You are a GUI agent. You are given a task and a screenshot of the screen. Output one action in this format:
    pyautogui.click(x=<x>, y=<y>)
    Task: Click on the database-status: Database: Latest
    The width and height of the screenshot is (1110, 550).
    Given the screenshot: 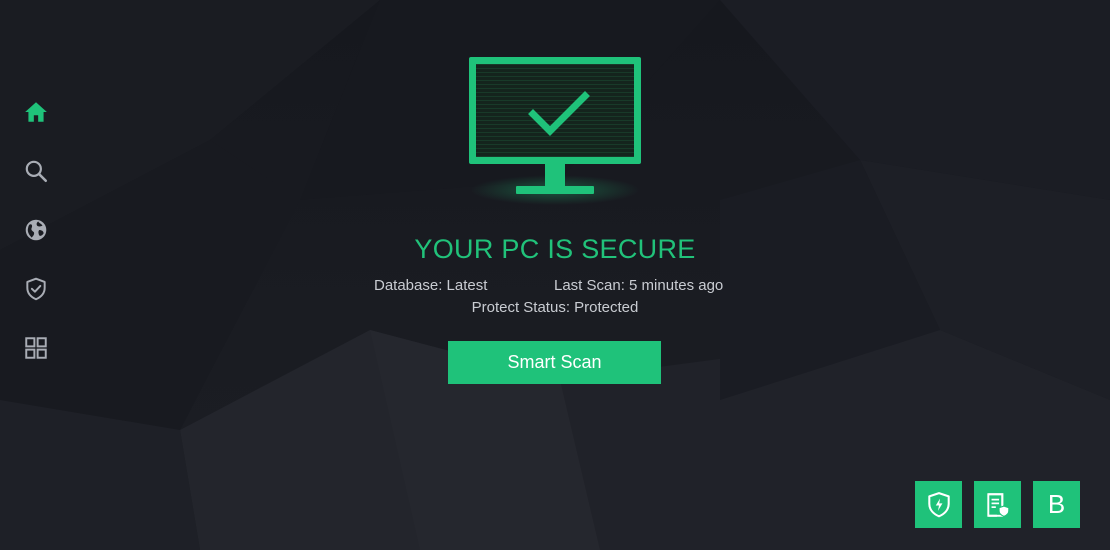 What is the action you would take?
    pyautogui.click(x=431, y=285)
    